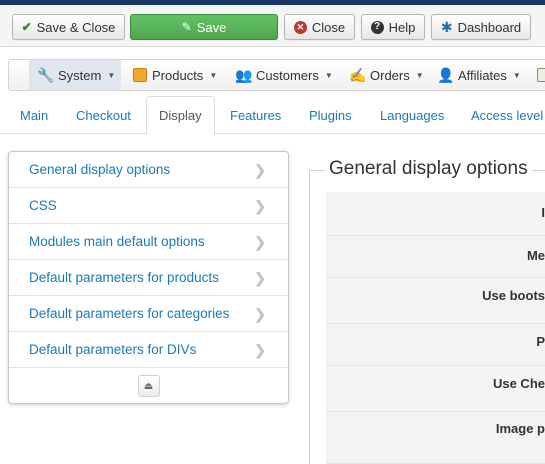  What do you see at coordinates (507, 115) in the screenshot?
I see `tab-access-level: Access level` at bounding box center [507, 115].